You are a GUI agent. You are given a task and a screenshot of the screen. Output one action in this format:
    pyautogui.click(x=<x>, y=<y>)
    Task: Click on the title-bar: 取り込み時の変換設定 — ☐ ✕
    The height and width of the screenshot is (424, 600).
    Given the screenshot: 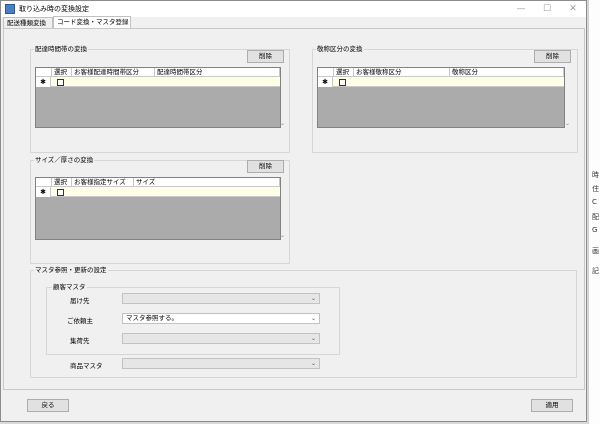 What is the action you would take?
    pyautogui.click(x=293, y=9)
    